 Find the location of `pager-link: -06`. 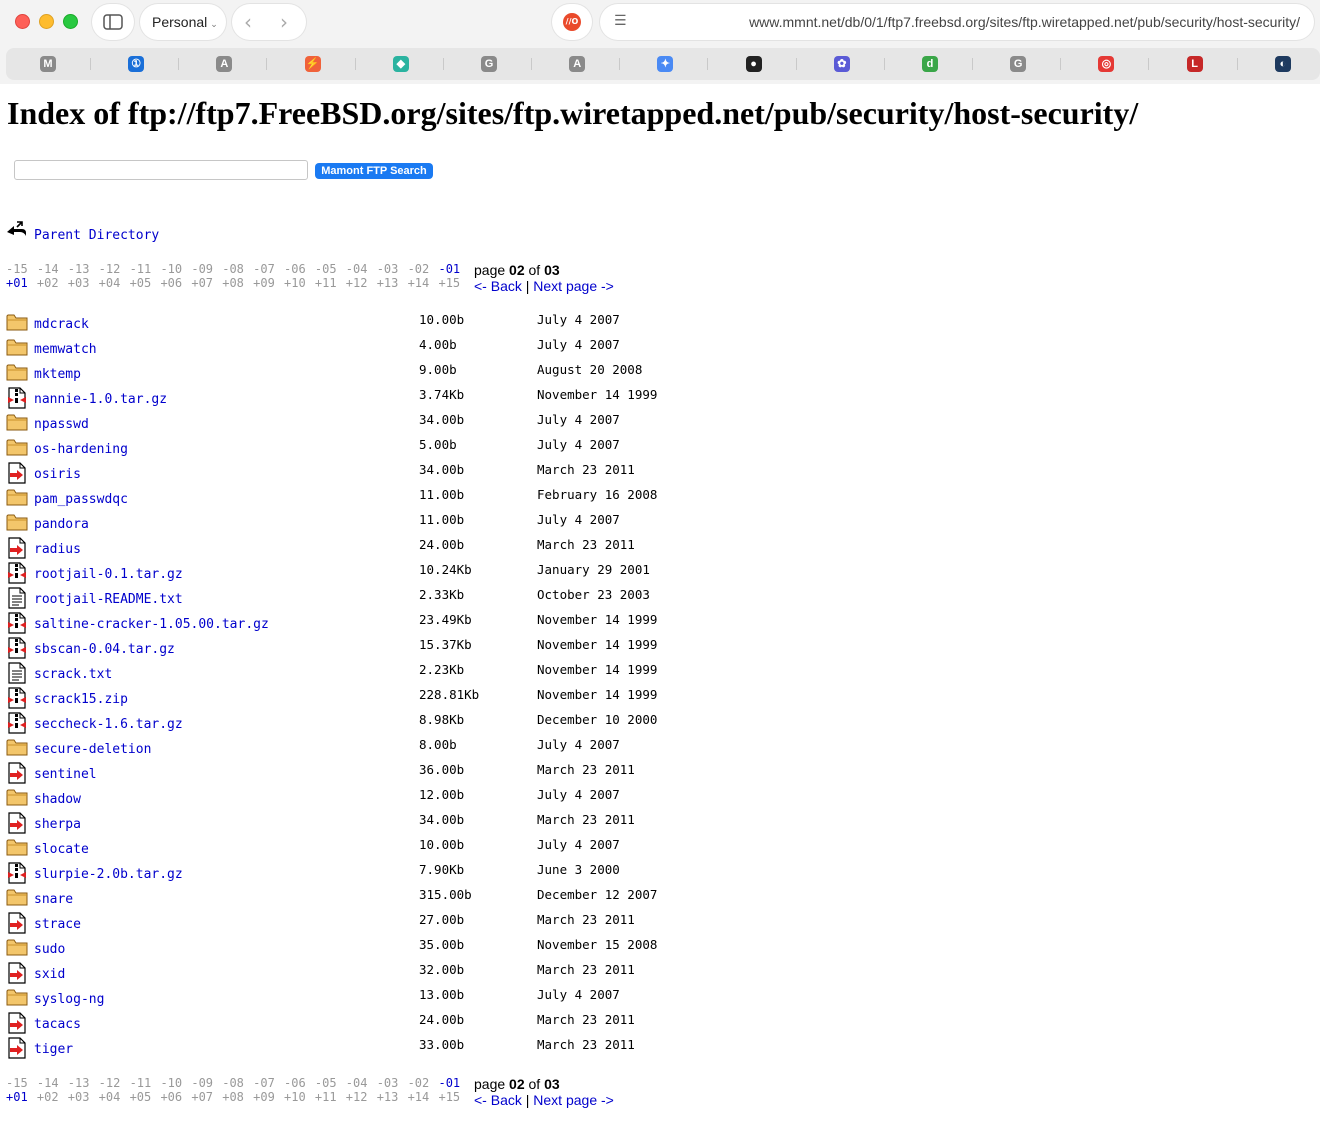

pager-link: -06 is located at coordinates (299, 1083).